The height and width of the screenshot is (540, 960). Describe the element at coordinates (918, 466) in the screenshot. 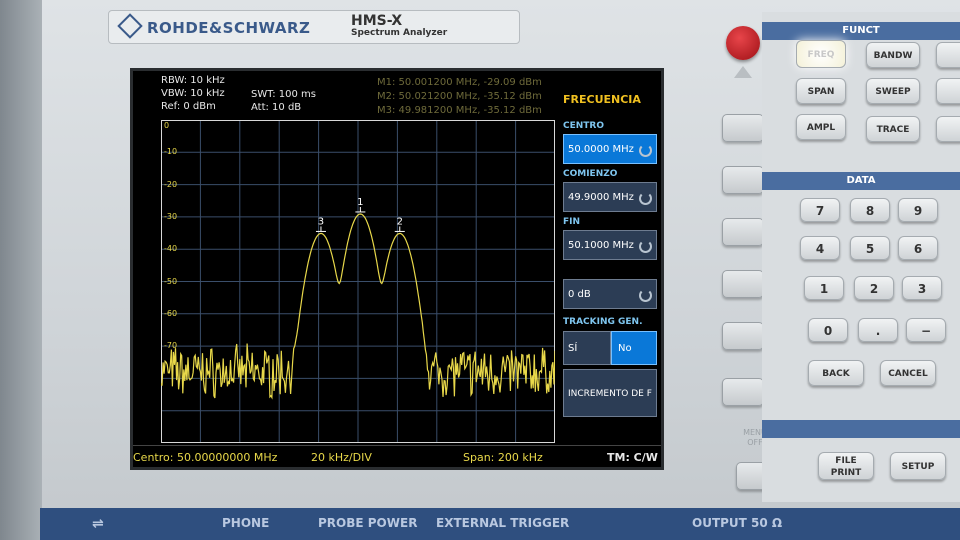

I see `setup-key: SETUP` at that location.